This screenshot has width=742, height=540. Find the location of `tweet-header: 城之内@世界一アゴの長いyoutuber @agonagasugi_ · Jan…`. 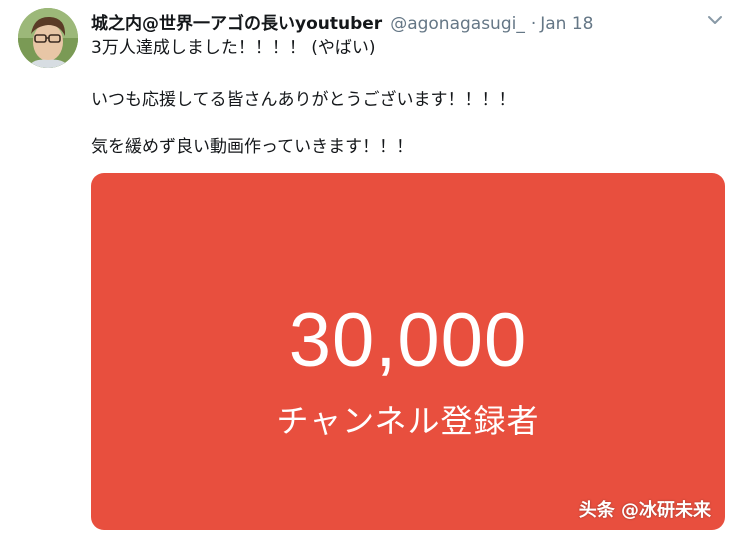

tweet-header: 城之内@世界一アゴの長いyoutuber @agonagasugi_ · Jan… is located at coordinates (342, 21).